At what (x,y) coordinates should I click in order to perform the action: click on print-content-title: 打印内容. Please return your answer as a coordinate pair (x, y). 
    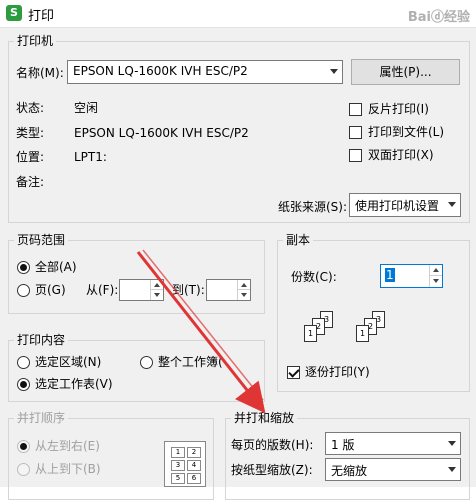
    Looking at the image, I should click on (41, 340).